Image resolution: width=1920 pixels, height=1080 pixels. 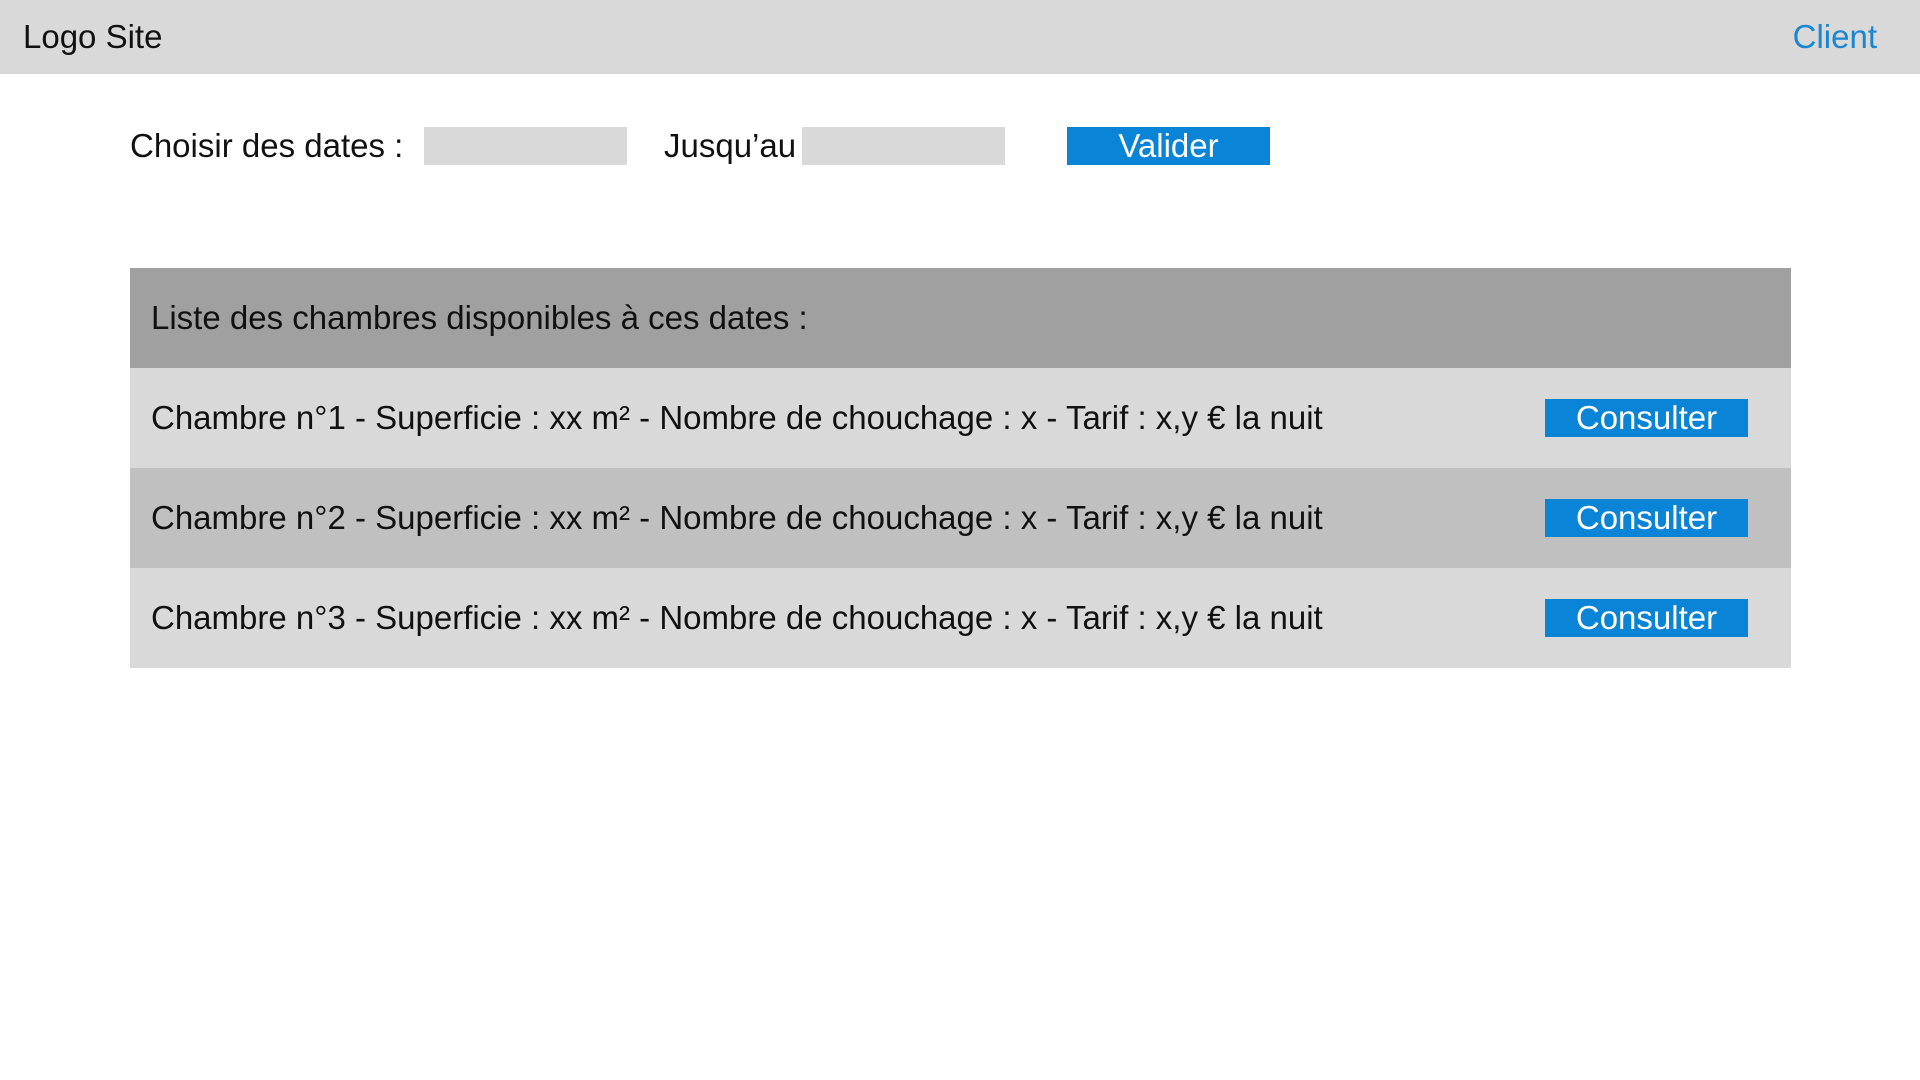 I want to click on top-bar: Logo Site Client, so click(x=960, y=37).